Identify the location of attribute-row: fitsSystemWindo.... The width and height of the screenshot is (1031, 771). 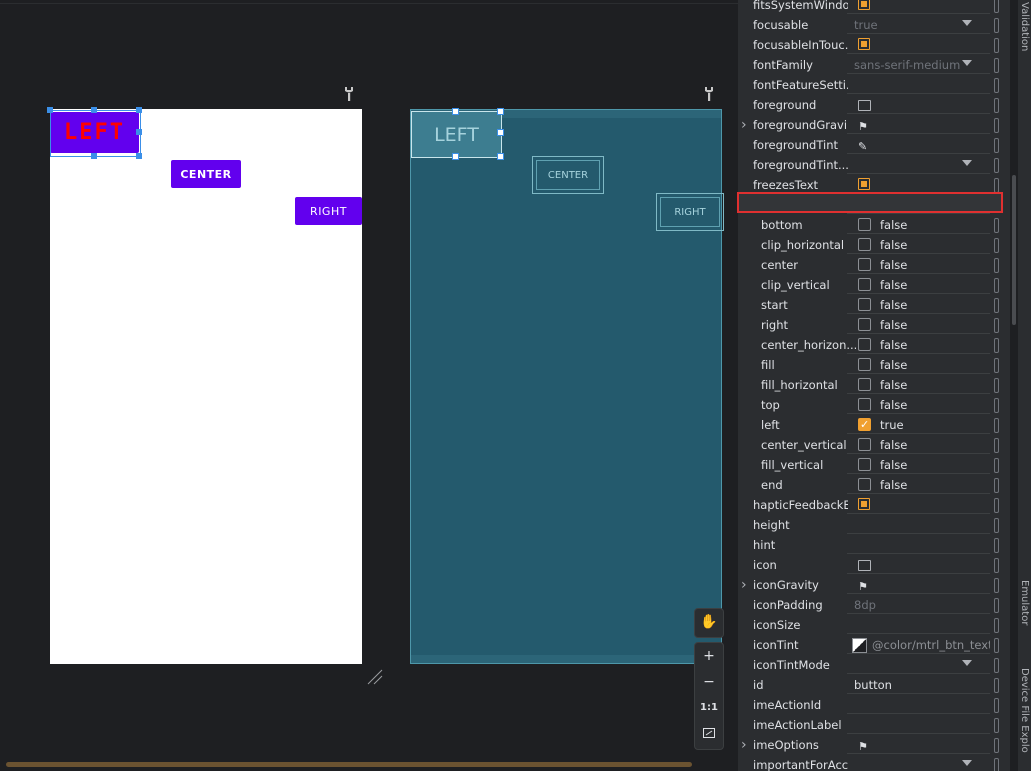
(874, 7).